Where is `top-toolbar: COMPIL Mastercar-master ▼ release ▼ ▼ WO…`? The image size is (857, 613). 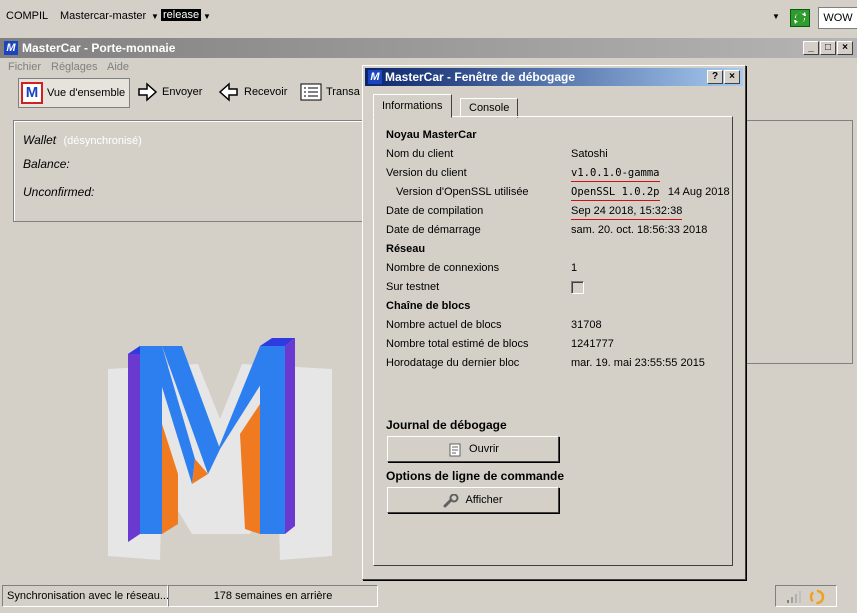
top-toolbar: COMPIL Mastercar-master ▼ release ▼ ▼ WO… is located at coordinates (428, 18).